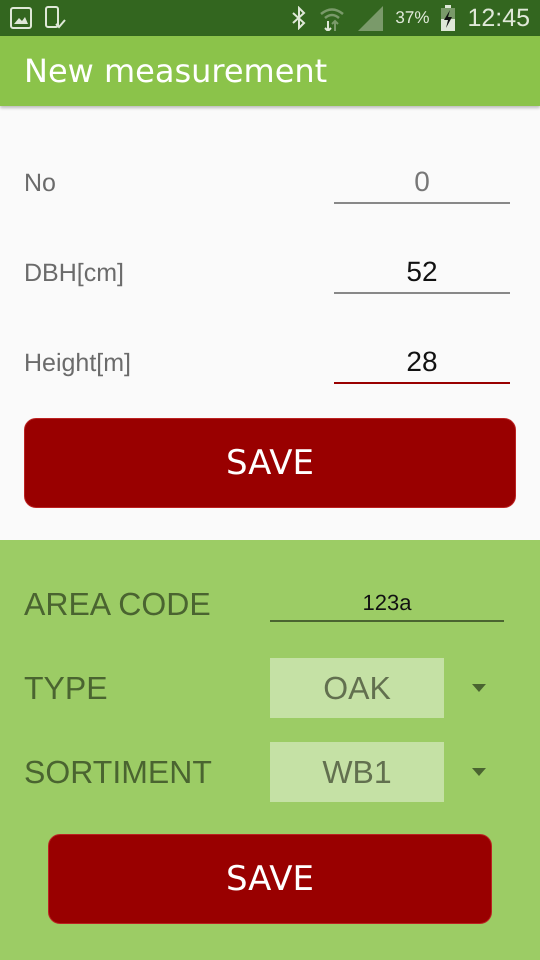 The width and height of the screenshot is (540, 960). Describe the element at coordinates (299, 18) in the screenshot. I see `bluetooth-icon` at that location.